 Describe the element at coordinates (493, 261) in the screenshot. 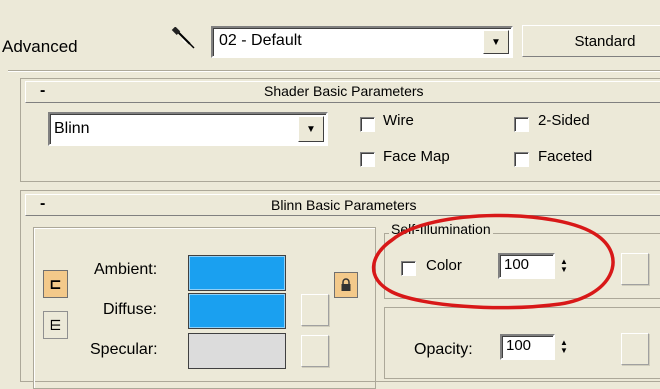

I see `highlight-ellipse` at that location.